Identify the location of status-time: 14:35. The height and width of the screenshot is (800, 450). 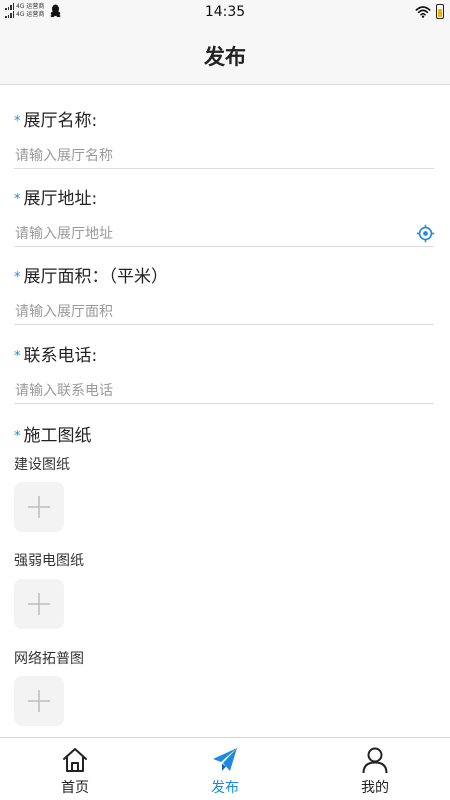
(225, 12).